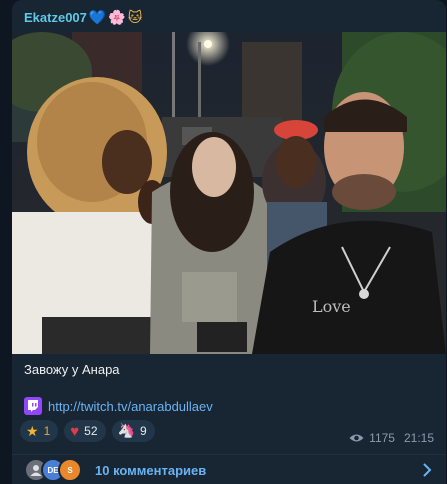 The width and height of the screenshot is (447, 484). I want to click on reaction-unicorn: 🦄 9, so click(133, 431).